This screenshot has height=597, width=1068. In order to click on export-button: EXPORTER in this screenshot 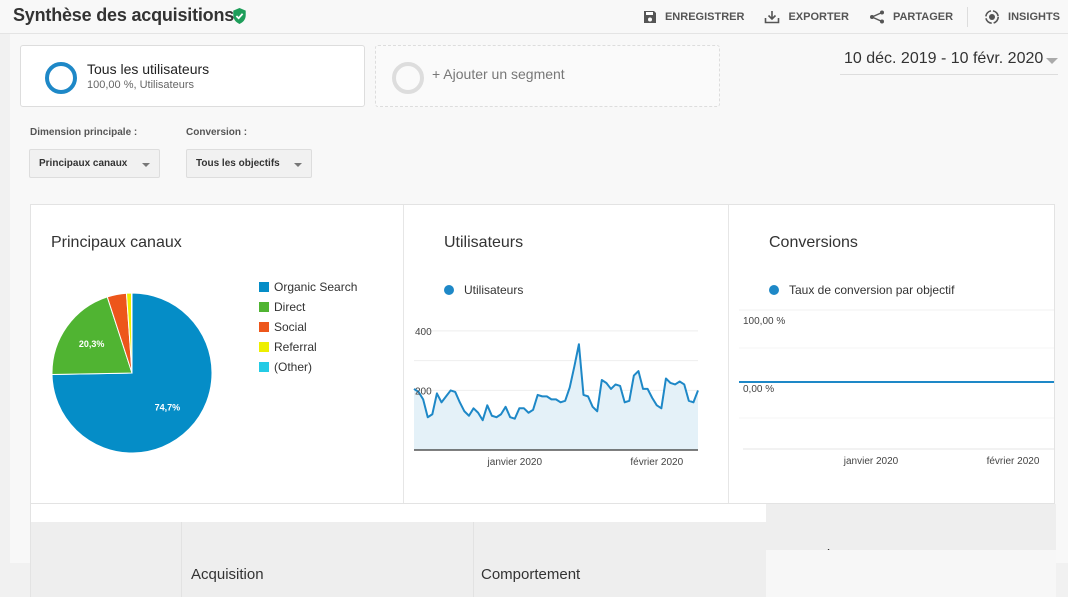, I will do `click(806, 17)`.